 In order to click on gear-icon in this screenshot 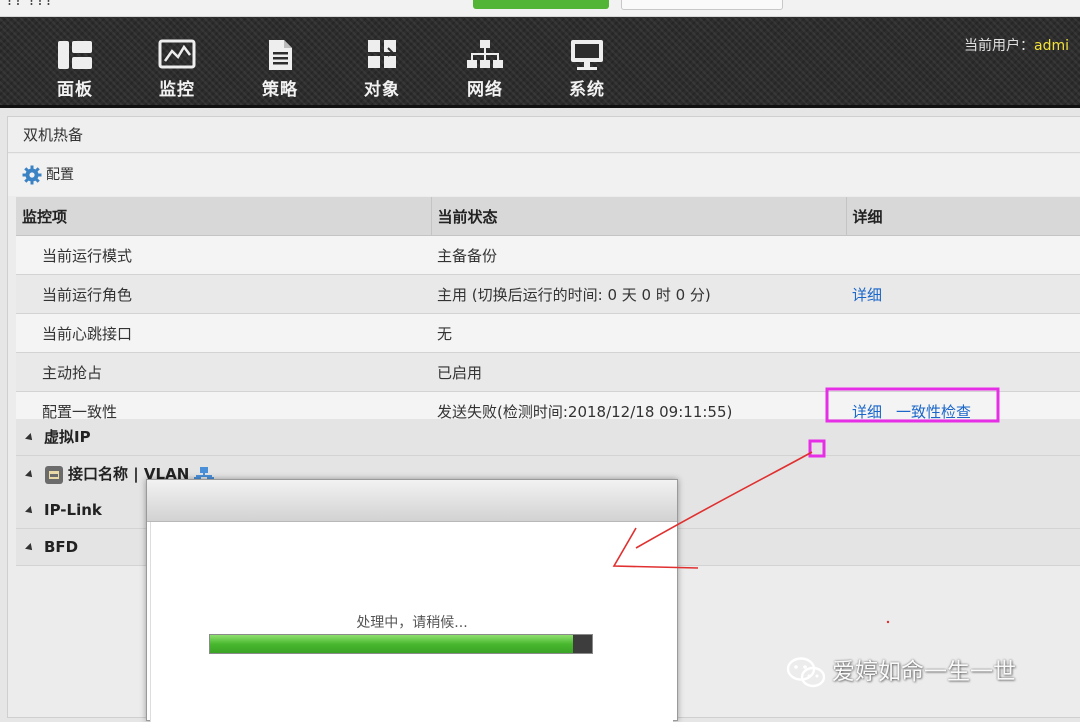, I will do `click(32, 175)`.